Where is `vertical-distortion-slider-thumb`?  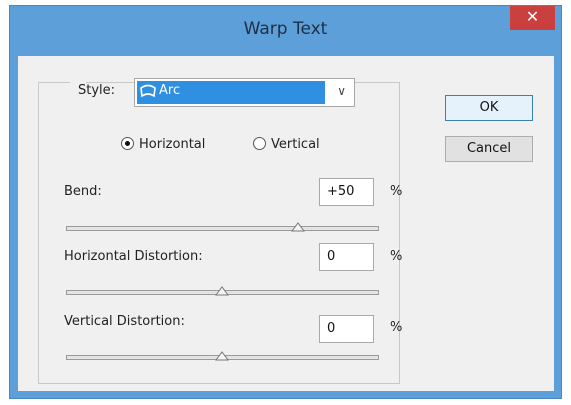 vertical-distortion-slider-thumb is located at coordinates (222, 356).